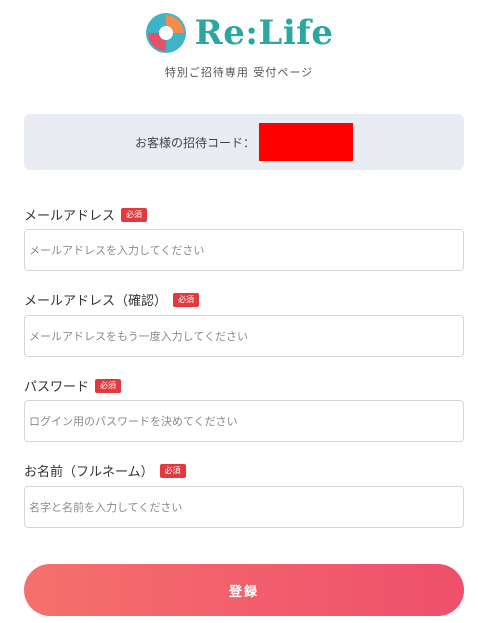 The height and width of the screenshot is (623, 478). Describe the element at coordinates (166, 33) in the screenshot. I see `relife-logo-icon` at that location.